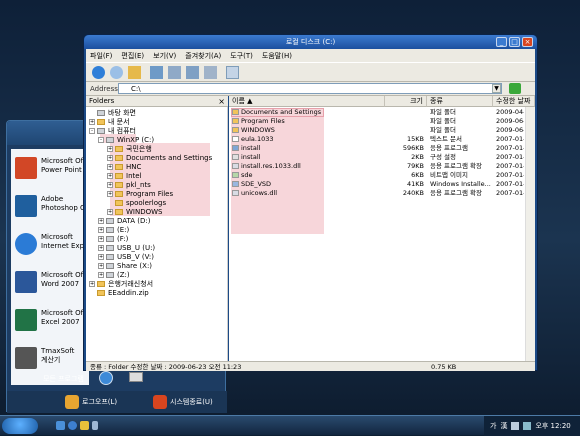 This screenshot has width=580, height=436. I want to click on logoff-button: 로그오프(L), so click(91, 402).